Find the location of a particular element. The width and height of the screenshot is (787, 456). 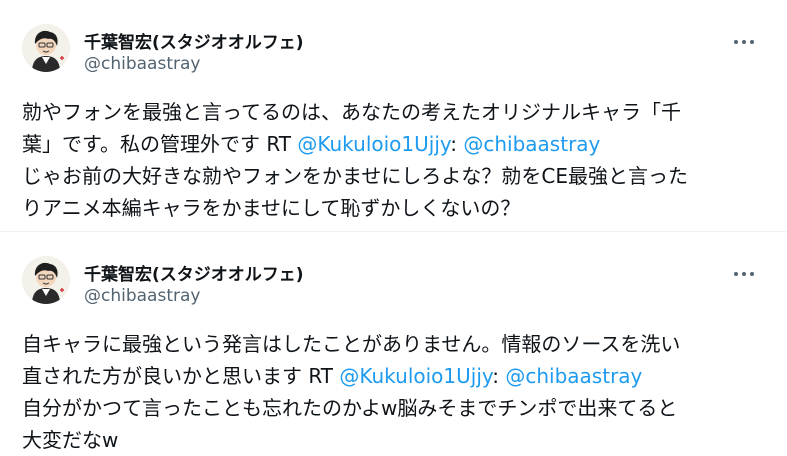

tweet-line: 自キャラに最強という発言はしたことがありません。情報のソースを洗い is located at coordinates (351, 344).